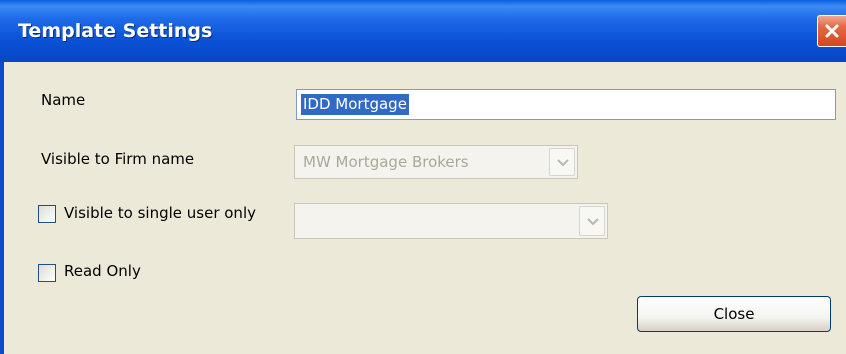 Image resolution: width=846 pixels, height=354 pixels. Describe the element at coordinates (734, 314) in the screenshot. I see `close-button: Close` at that location.